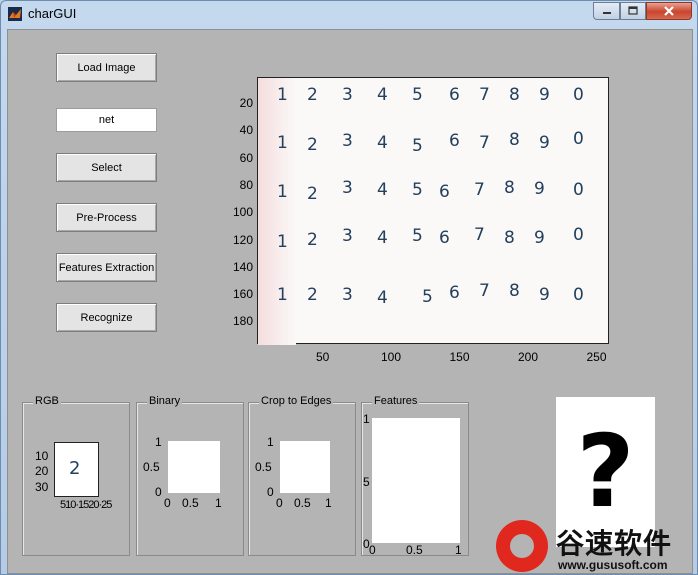  Describe the element at coordinates (106, 67) in the screenshot. I see `load-image-button: Load Image` at that location.